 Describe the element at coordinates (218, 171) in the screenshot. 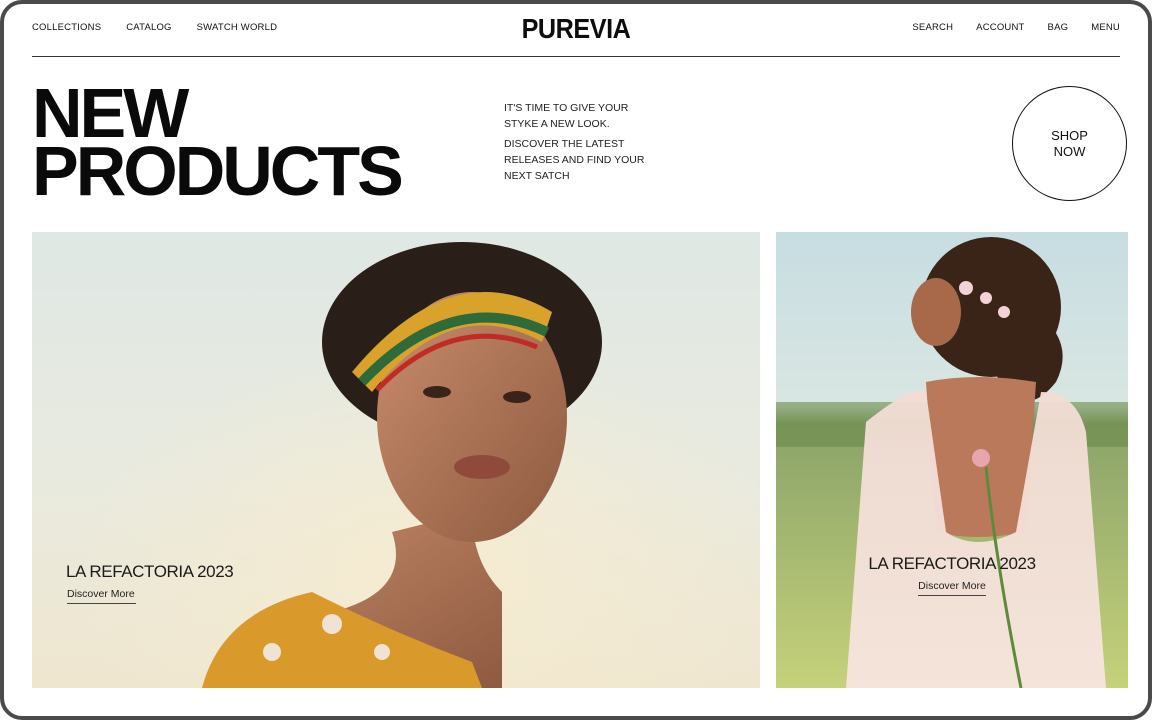

I see `hero-title-line-2: PRODUCTS` at that location.